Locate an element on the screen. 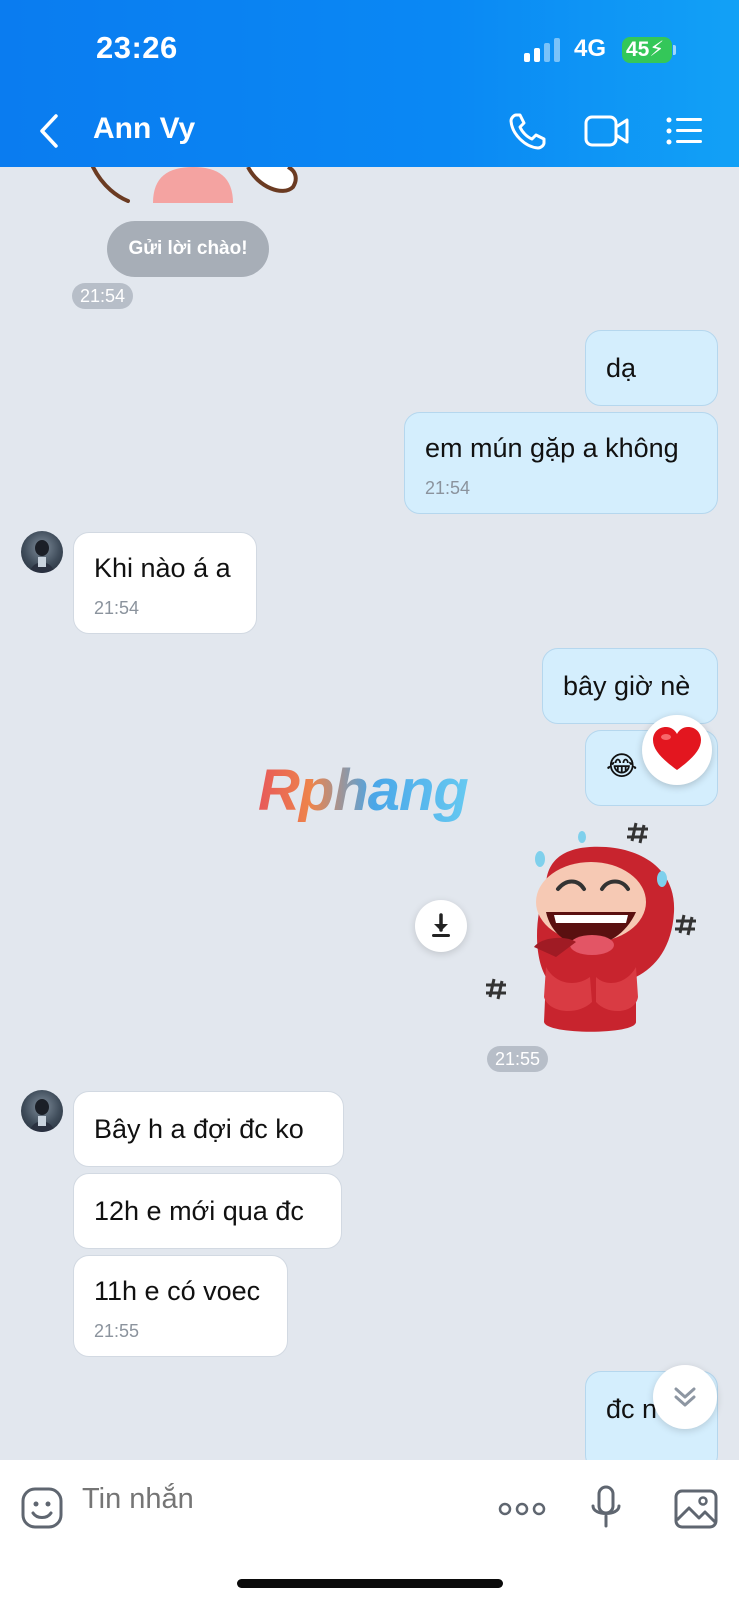 This screenshot has height=1600, width=739. scroll-to-bottom-button is located at coordinates (685, 1397).